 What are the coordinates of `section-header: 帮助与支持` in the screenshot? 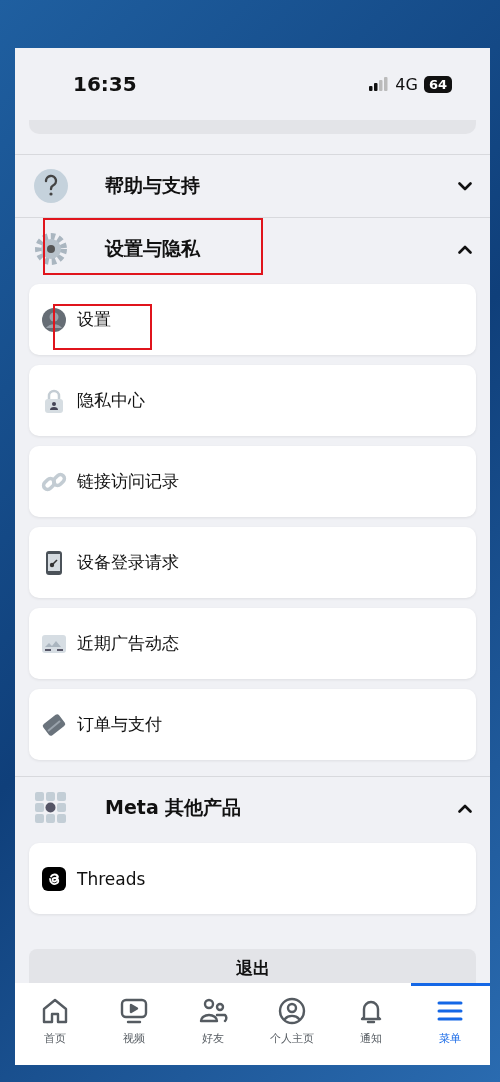 It's located at (252, 185).